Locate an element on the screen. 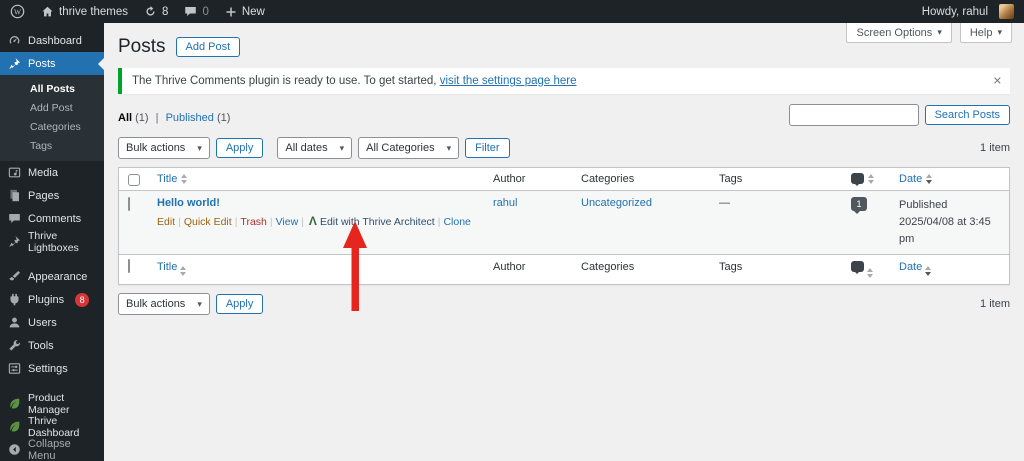  sidebar-item-settings: Settings is located at coordinates (52, 368).